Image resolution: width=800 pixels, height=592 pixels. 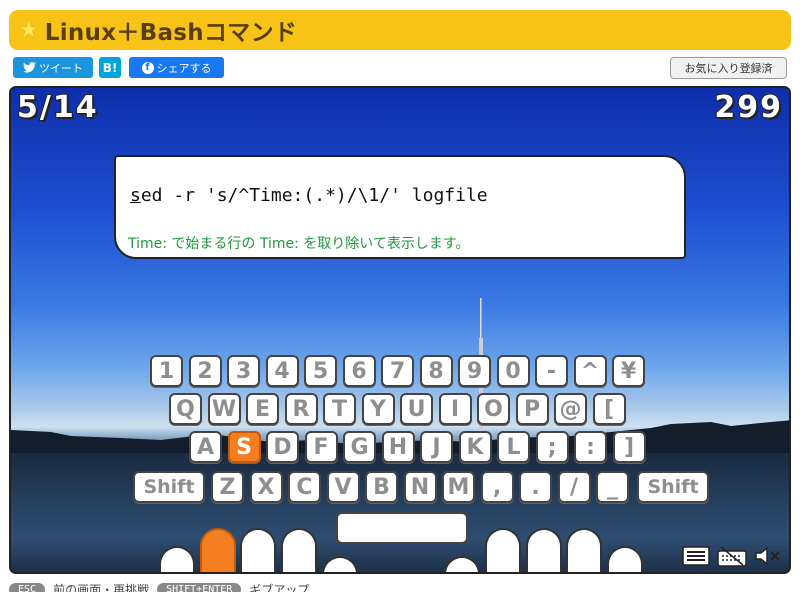 What do you see at coordinates (166, 371) in the screenshot?
I see `key-1: 1` at bounding box center [166, 371].